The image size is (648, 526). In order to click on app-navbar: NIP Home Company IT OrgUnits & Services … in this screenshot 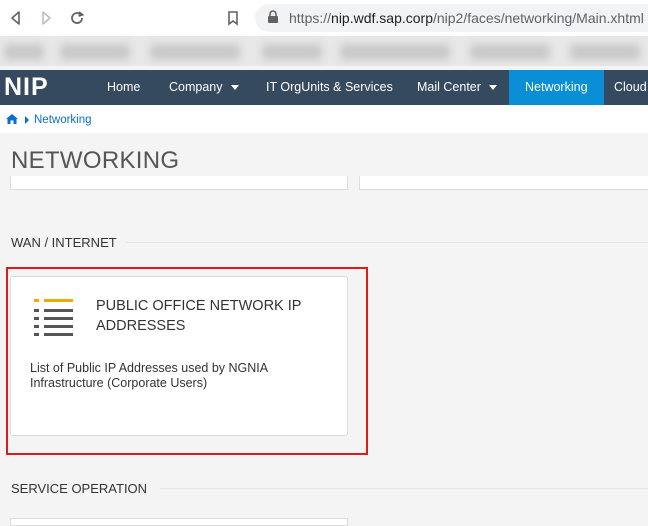, I will do `click(324, 87)`.